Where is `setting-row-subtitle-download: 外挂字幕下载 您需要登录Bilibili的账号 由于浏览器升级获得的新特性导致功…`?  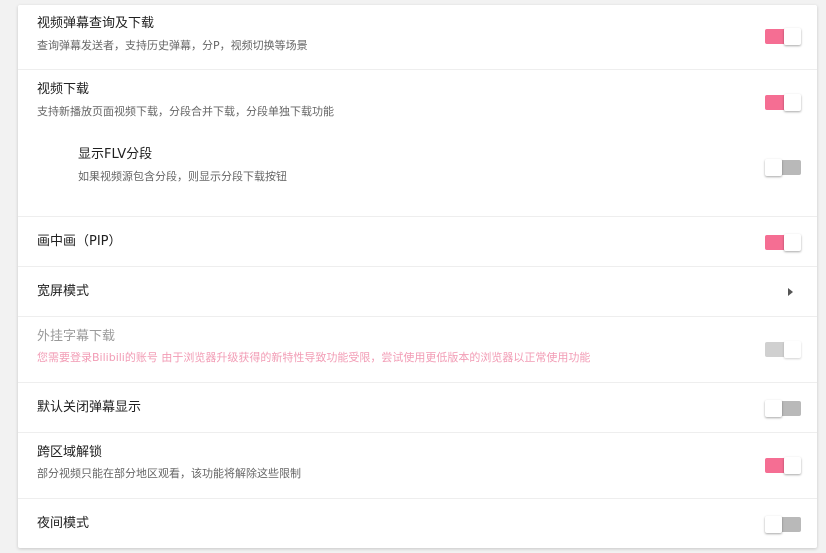 setting-row-subtitle-download: 外挂字幕下载 您需要登录Bilibili的账号 由于浏览器升级获得的新特性导致功… is located at coordinates (417, 350).